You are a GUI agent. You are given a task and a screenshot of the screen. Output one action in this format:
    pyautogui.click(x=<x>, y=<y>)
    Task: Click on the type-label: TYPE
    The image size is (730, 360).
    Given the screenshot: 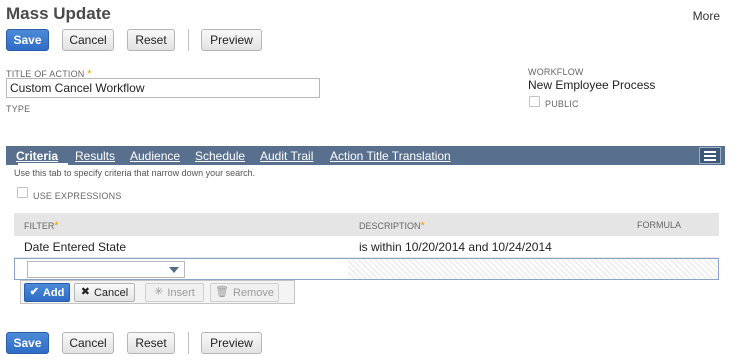 What is the action you would take?
    pyautogui.click(x=18, y=109)
    